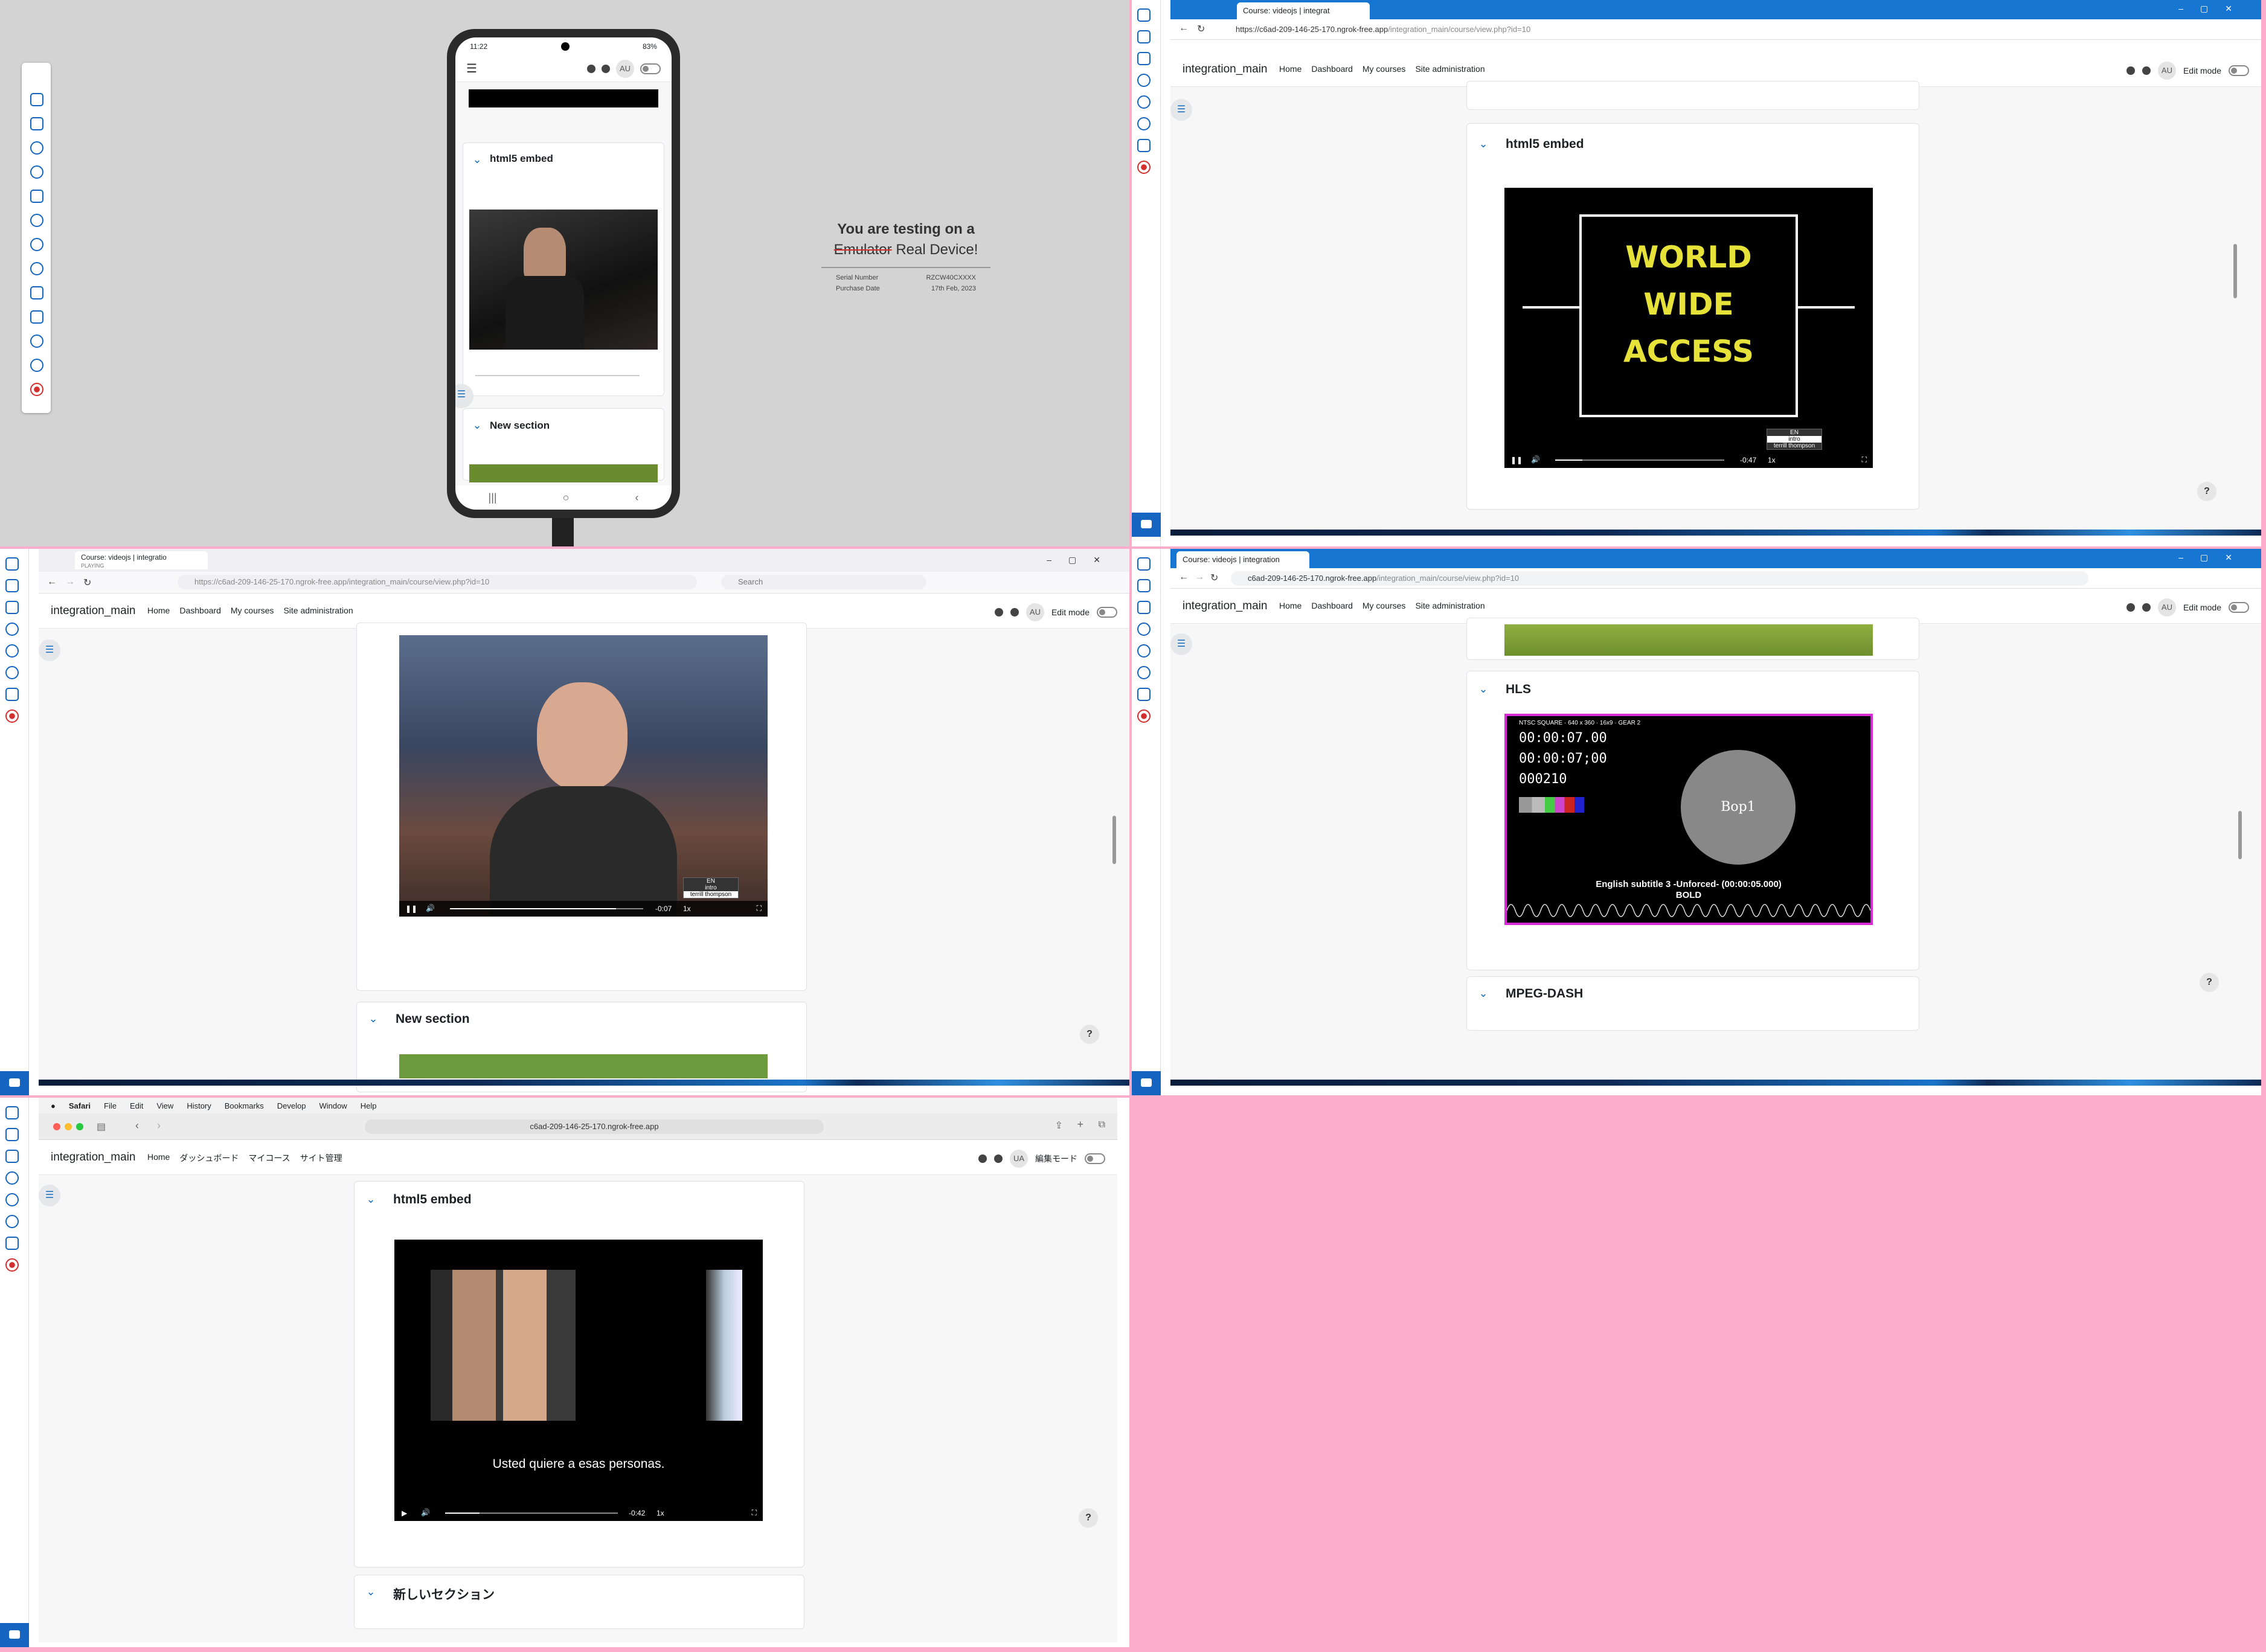 The image size is (2266, 1652). What do you see at coordinates (53, 1105) in the screenshot?
I see `apple-icon: ●` at bounding box center [53, 1105].